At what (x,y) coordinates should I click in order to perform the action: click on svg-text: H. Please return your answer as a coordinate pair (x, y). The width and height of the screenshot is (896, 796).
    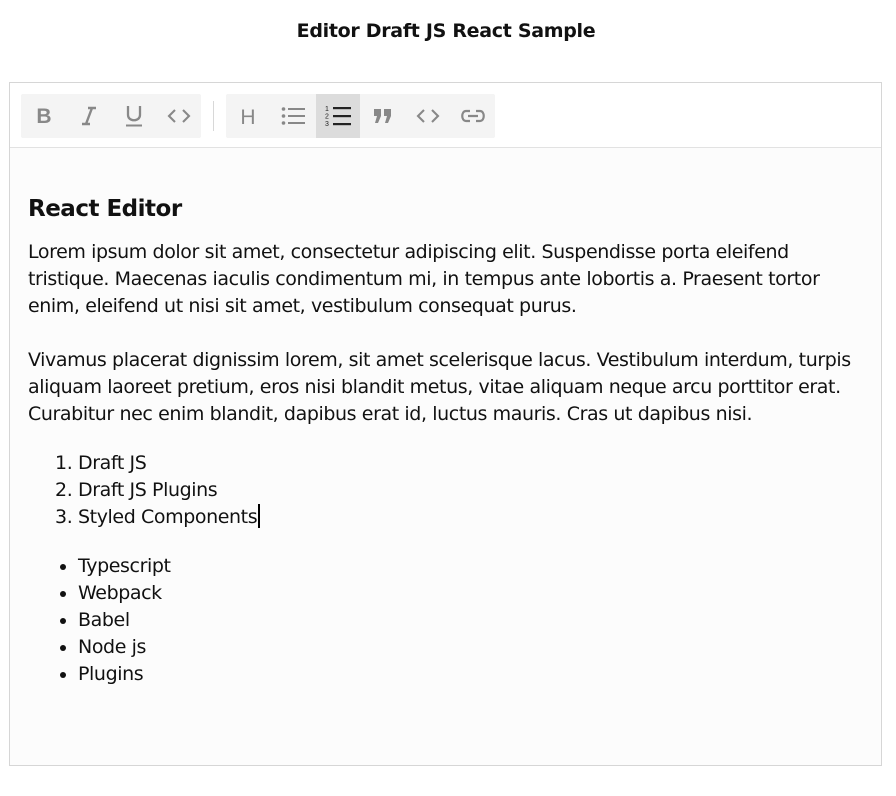
    Looking at the image, I should click on (248, 116).